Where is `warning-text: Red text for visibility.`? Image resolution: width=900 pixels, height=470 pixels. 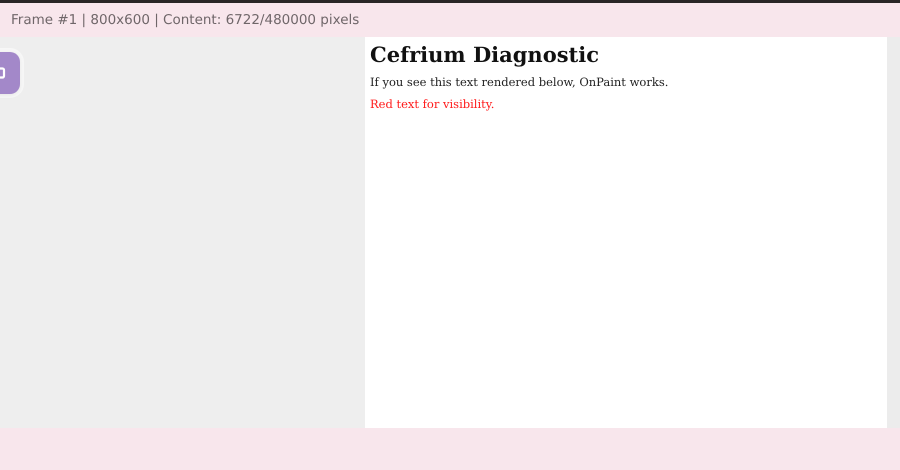 warning-text: Red text for visibility. is located at coordinates (433, 104).